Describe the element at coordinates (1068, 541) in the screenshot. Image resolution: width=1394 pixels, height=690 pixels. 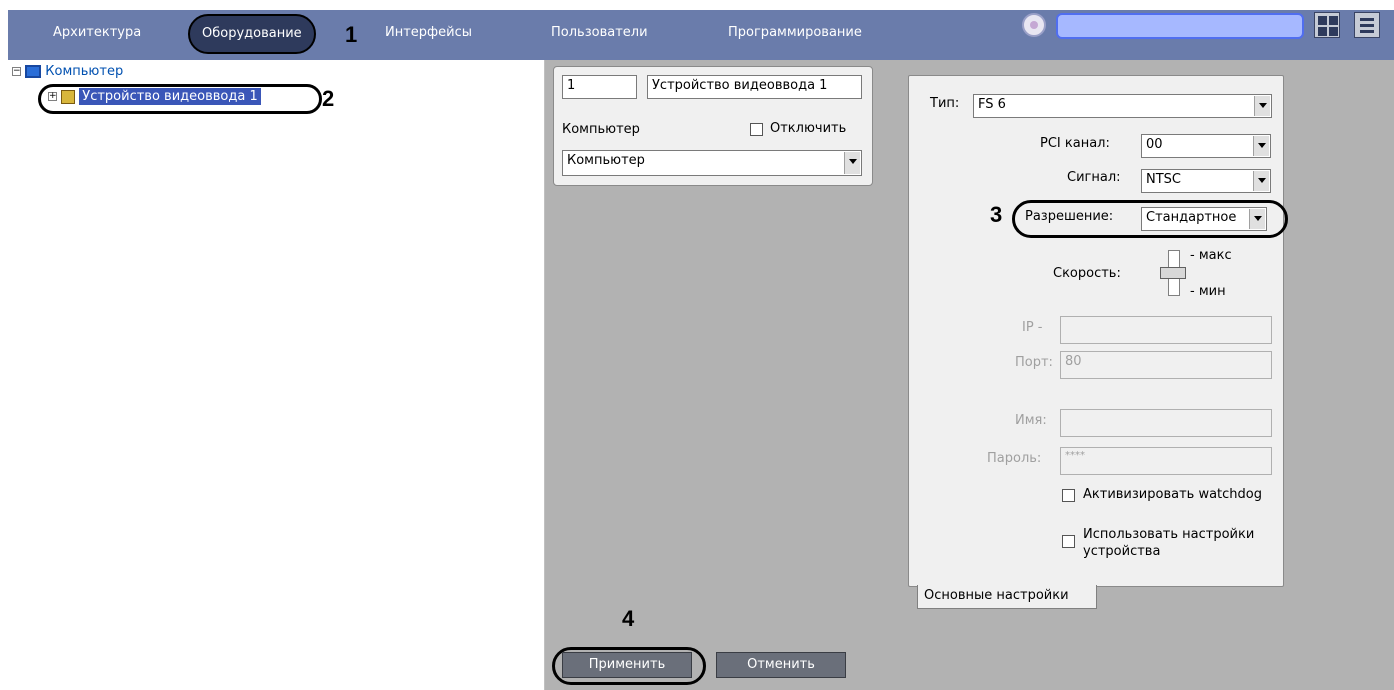
I see `use-device-settings-checkbox` at that location.